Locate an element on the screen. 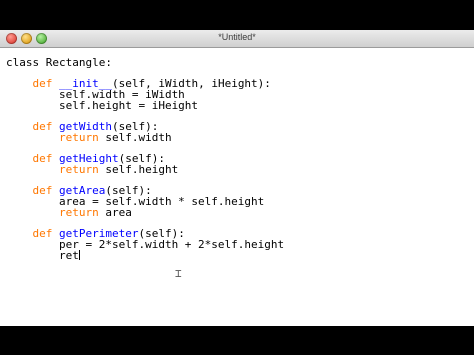  code-line: return self.height is located at coordinates (145, 169).